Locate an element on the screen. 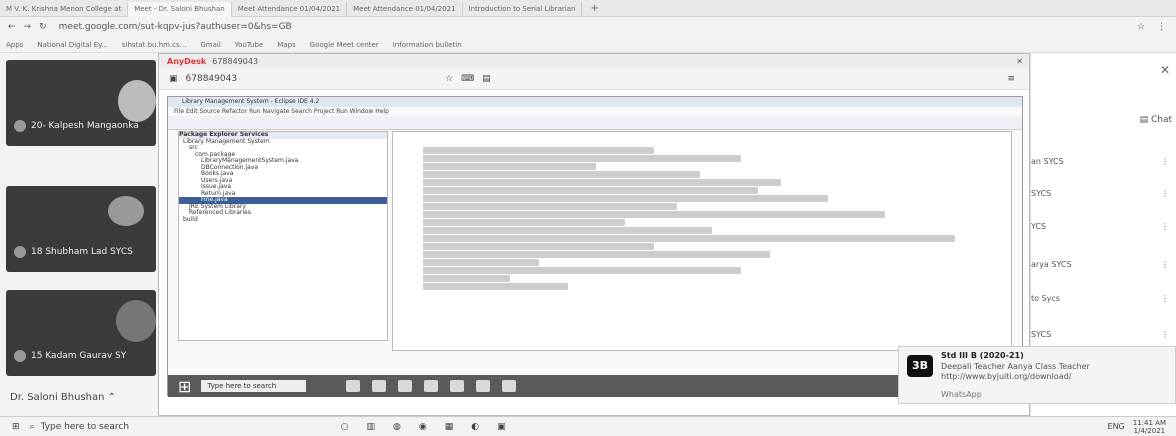 Image resolution: width=1176 pixels, height=436 pixels. eclipse-toolbar is located at coordinates (595, 123).